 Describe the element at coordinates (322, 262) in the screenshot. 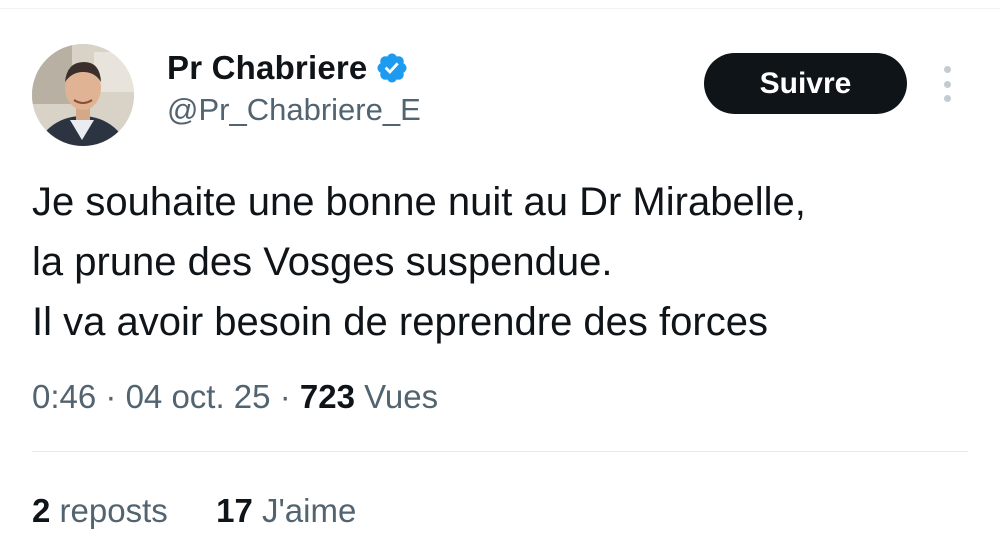

I see `tweet-line: la prune des Vosges suspendue.` at that location.